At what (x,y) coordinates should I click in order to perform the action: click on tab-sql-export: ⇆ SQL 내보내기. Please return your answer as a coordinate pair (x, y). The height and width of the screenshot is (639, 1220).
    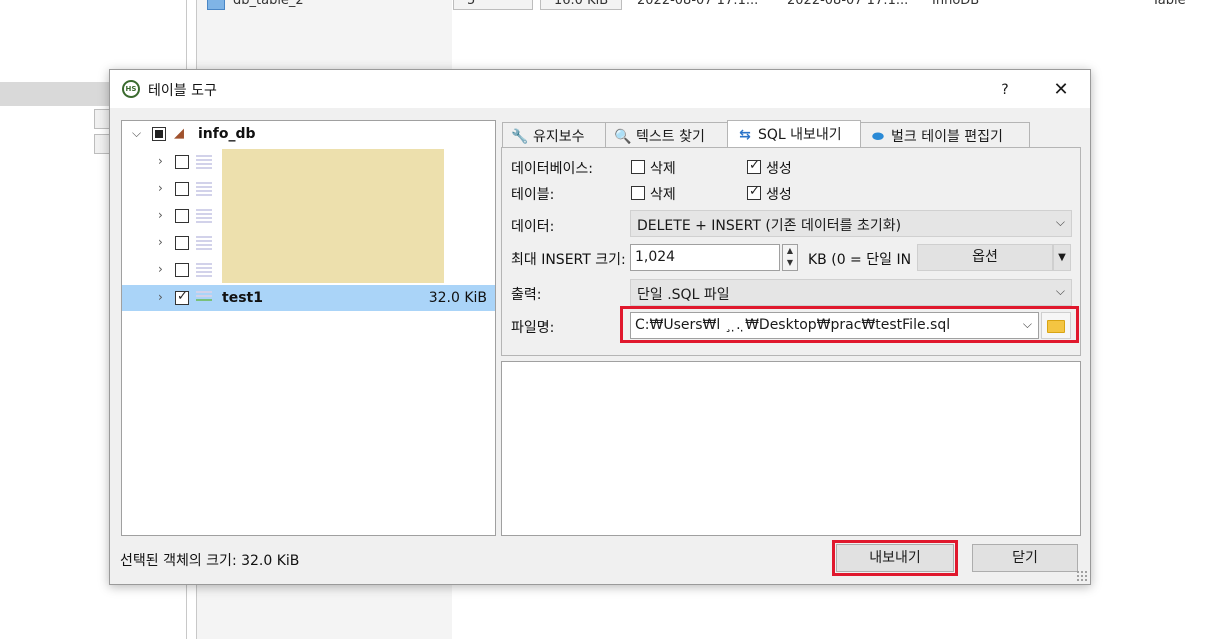
    Looking at the image, I should click on (794, 134).